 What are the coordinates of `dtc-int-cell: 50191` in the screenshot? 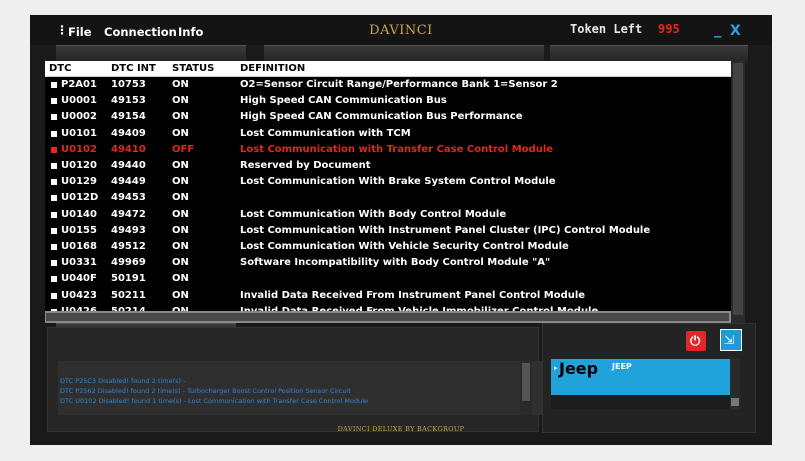 It's located at (128, 279).